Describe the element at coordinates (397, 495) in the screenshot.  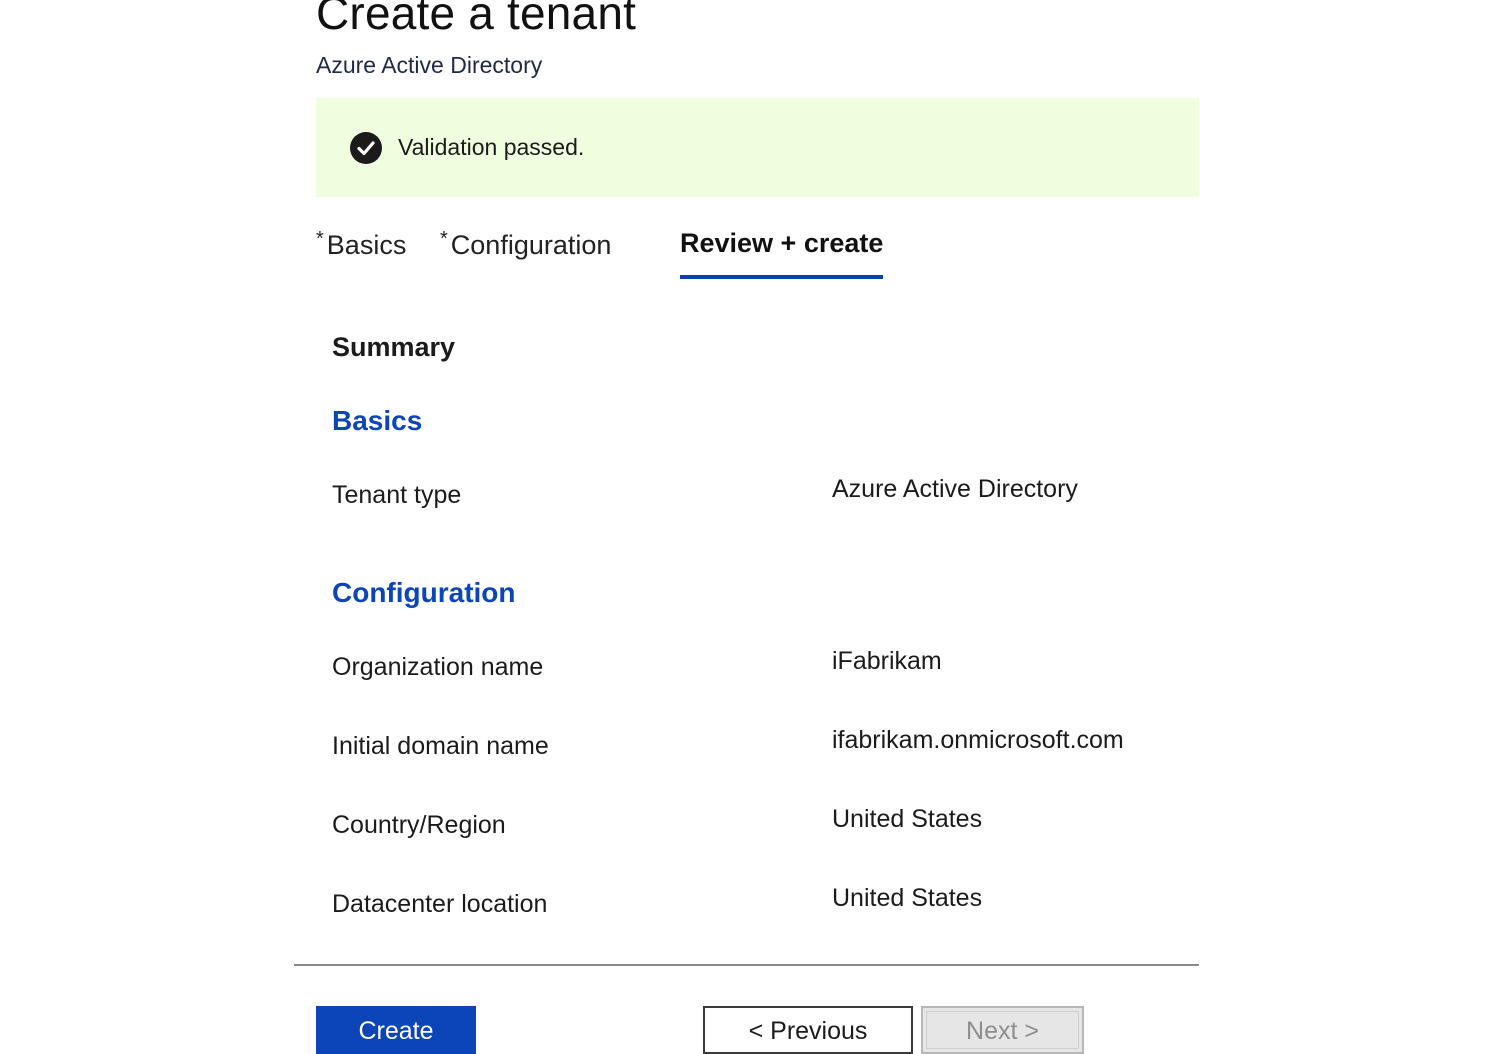
I see `row-label-tenant-type: Tenant type` at that location.